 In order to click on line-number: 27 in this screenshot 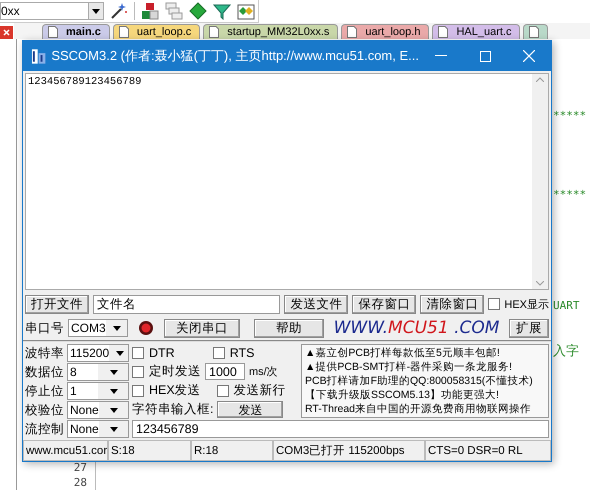, I will do `click(80, 467)`.